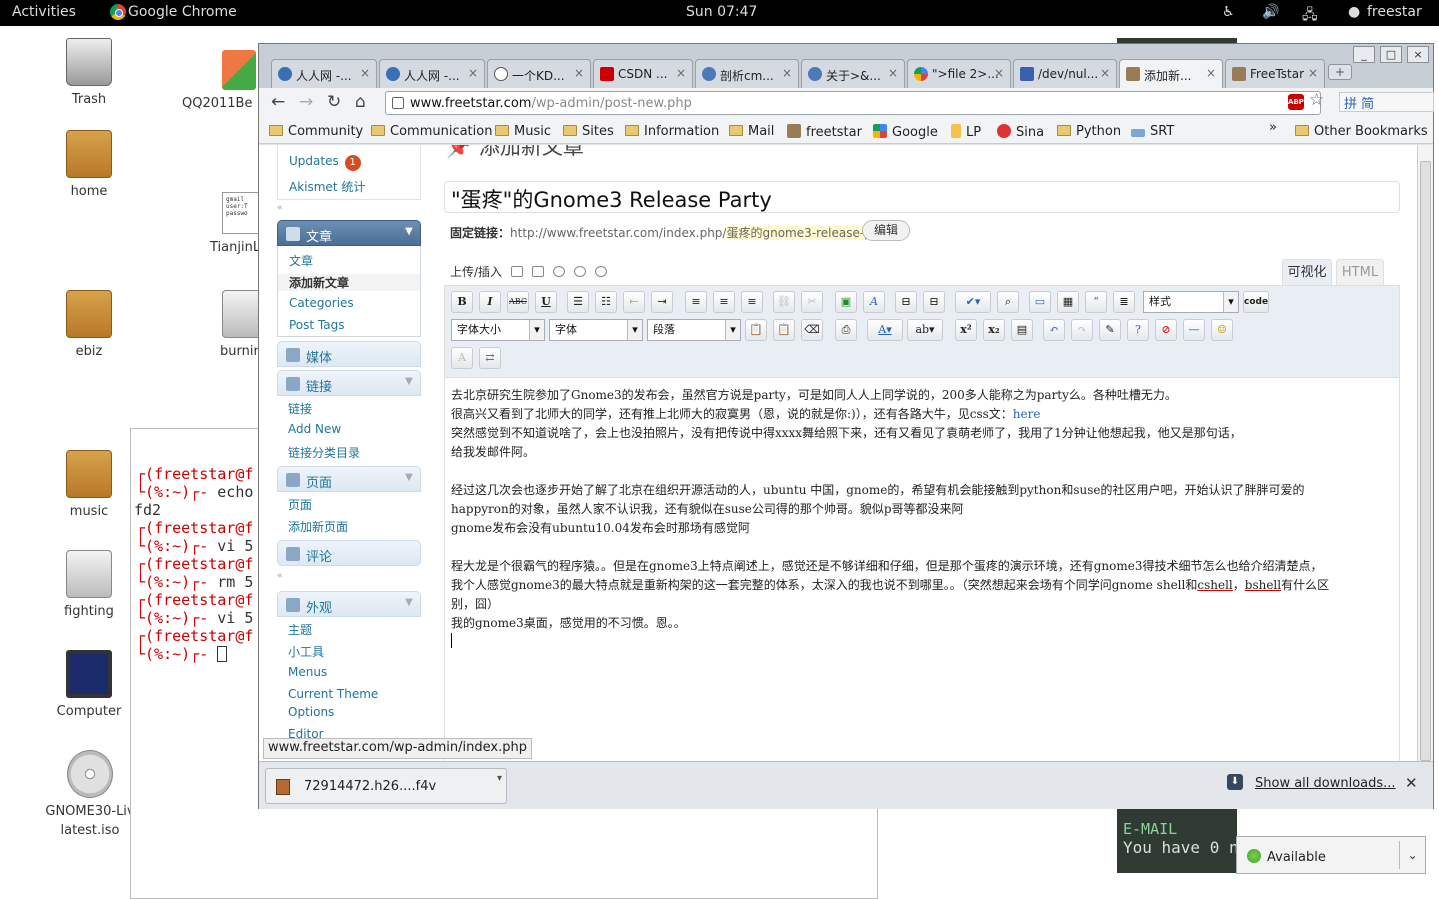  What do you see at coordinates (1171, 73) in the screenshot?
I see `tab-active: 添加新... ×` at bounding box center [1171, 73].